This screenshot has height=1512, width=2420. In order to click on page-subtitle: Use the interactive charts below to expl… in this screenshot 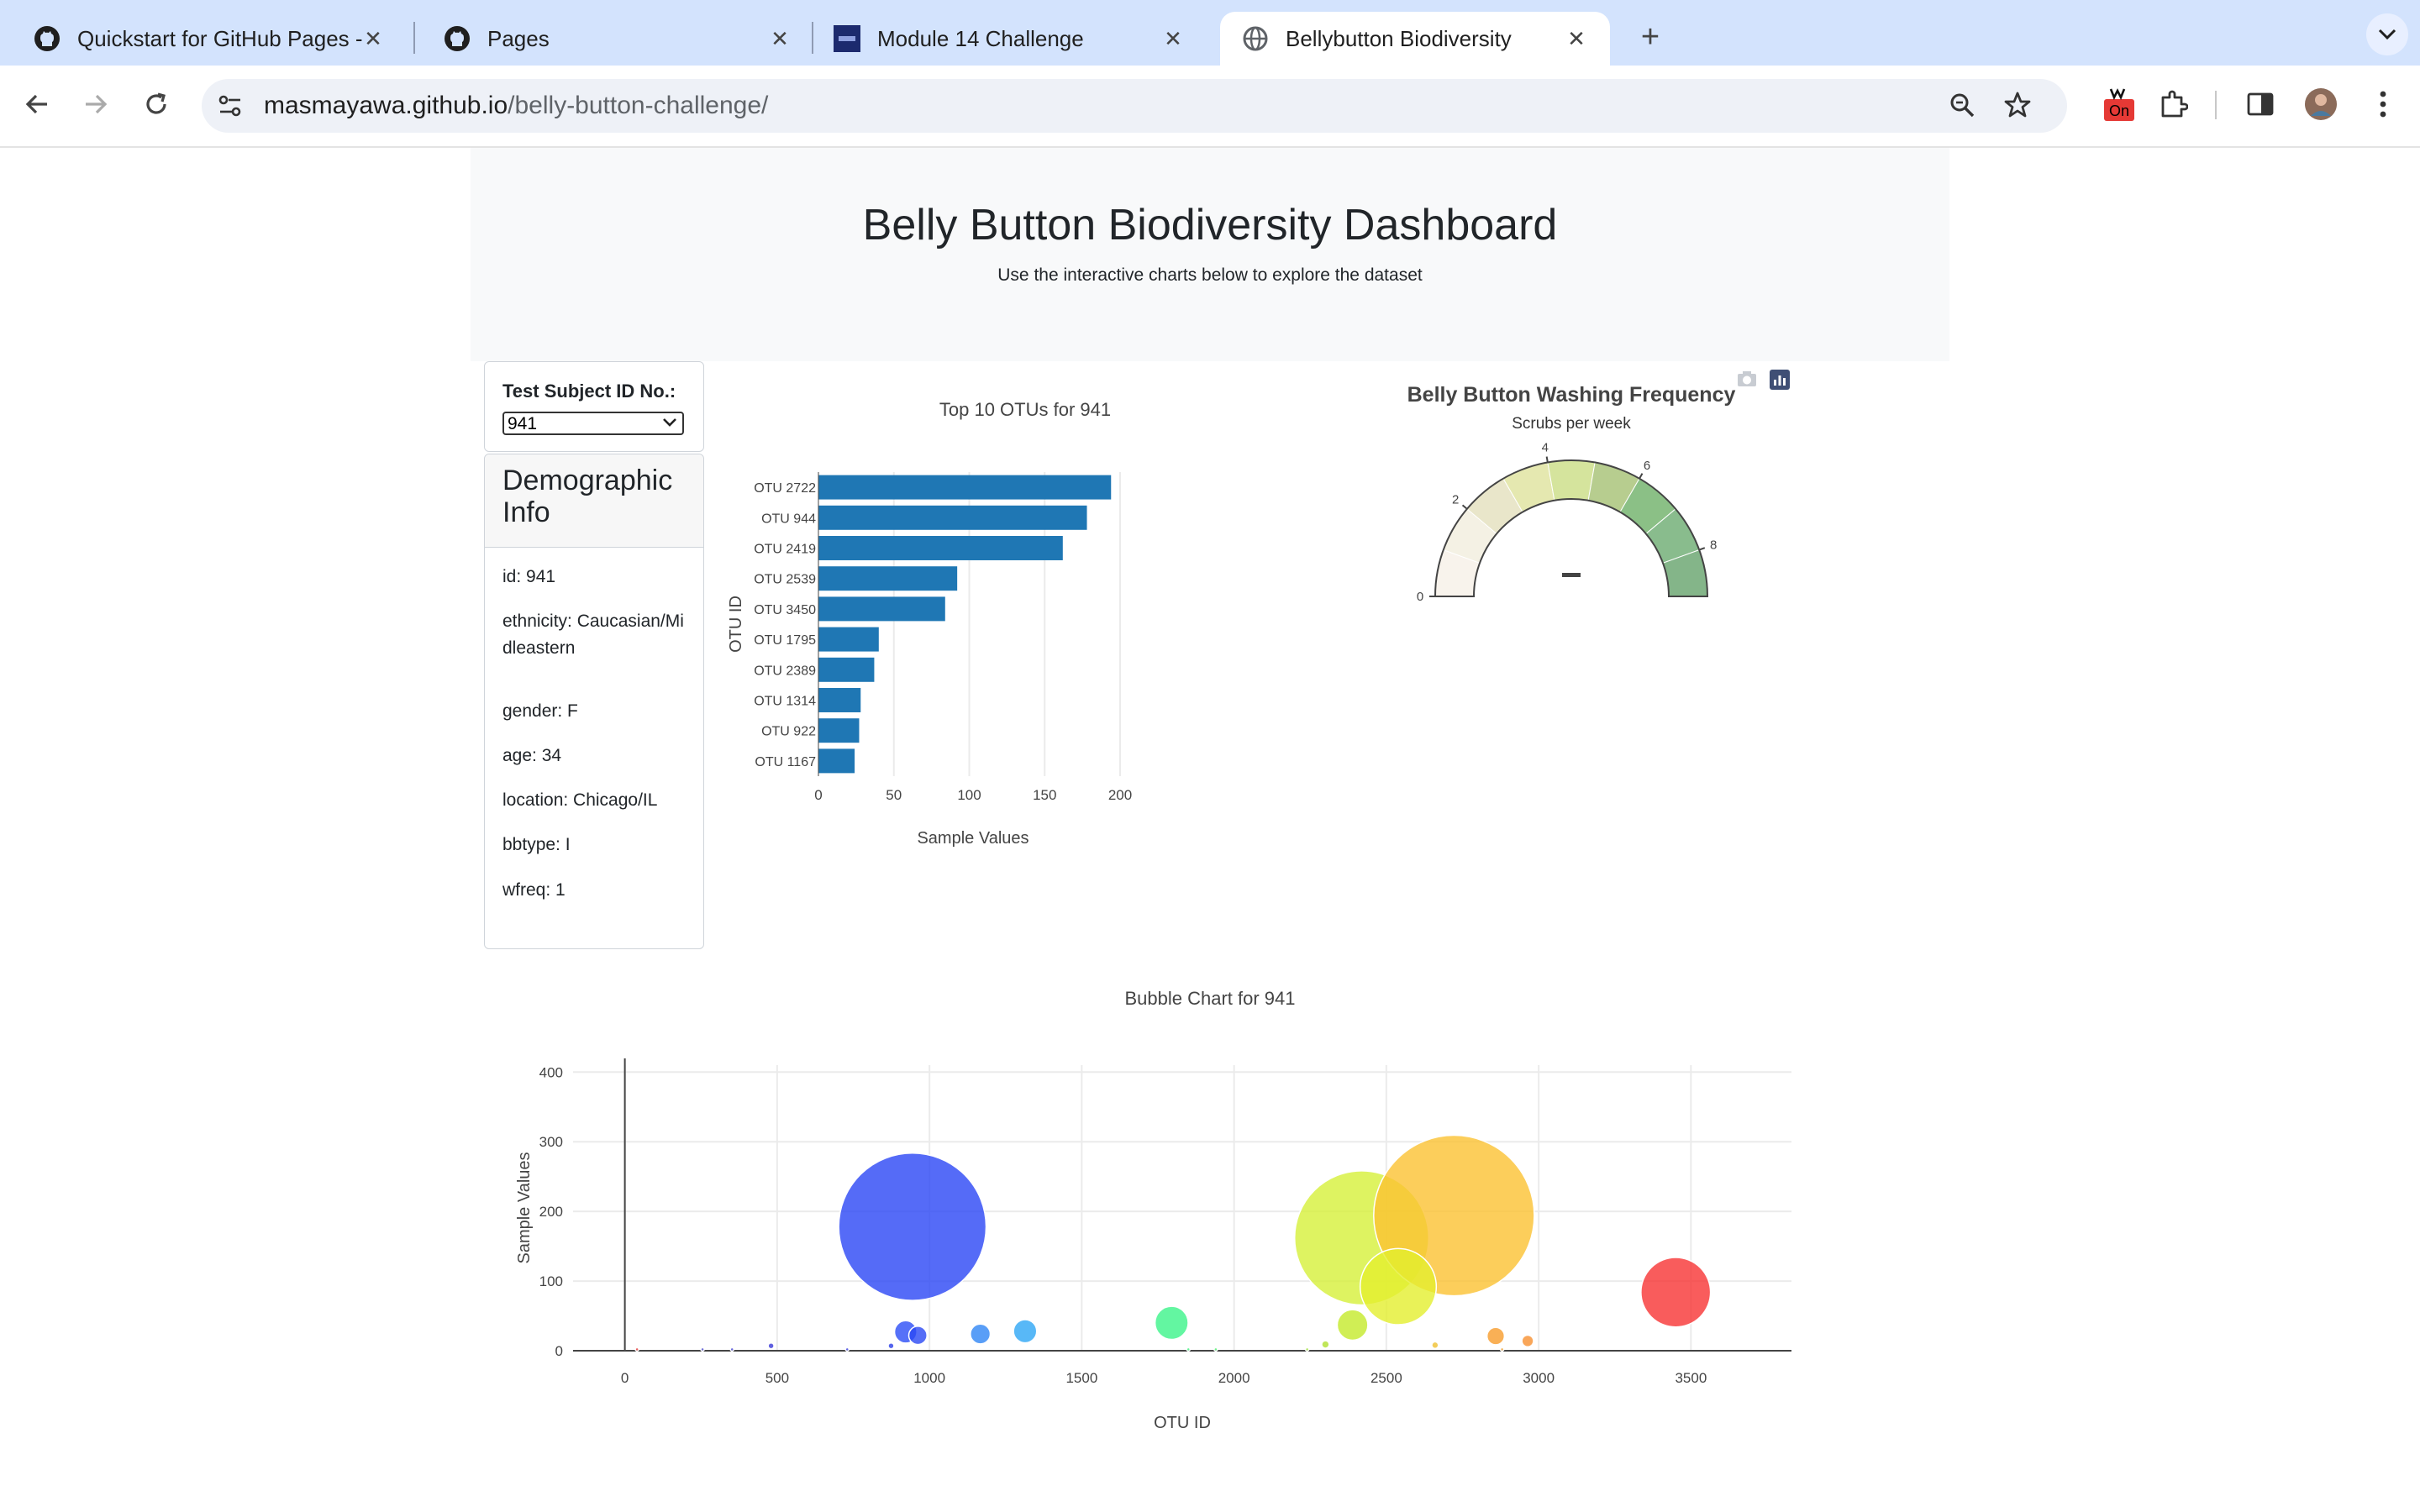, I will do `click(1210, 275)`.